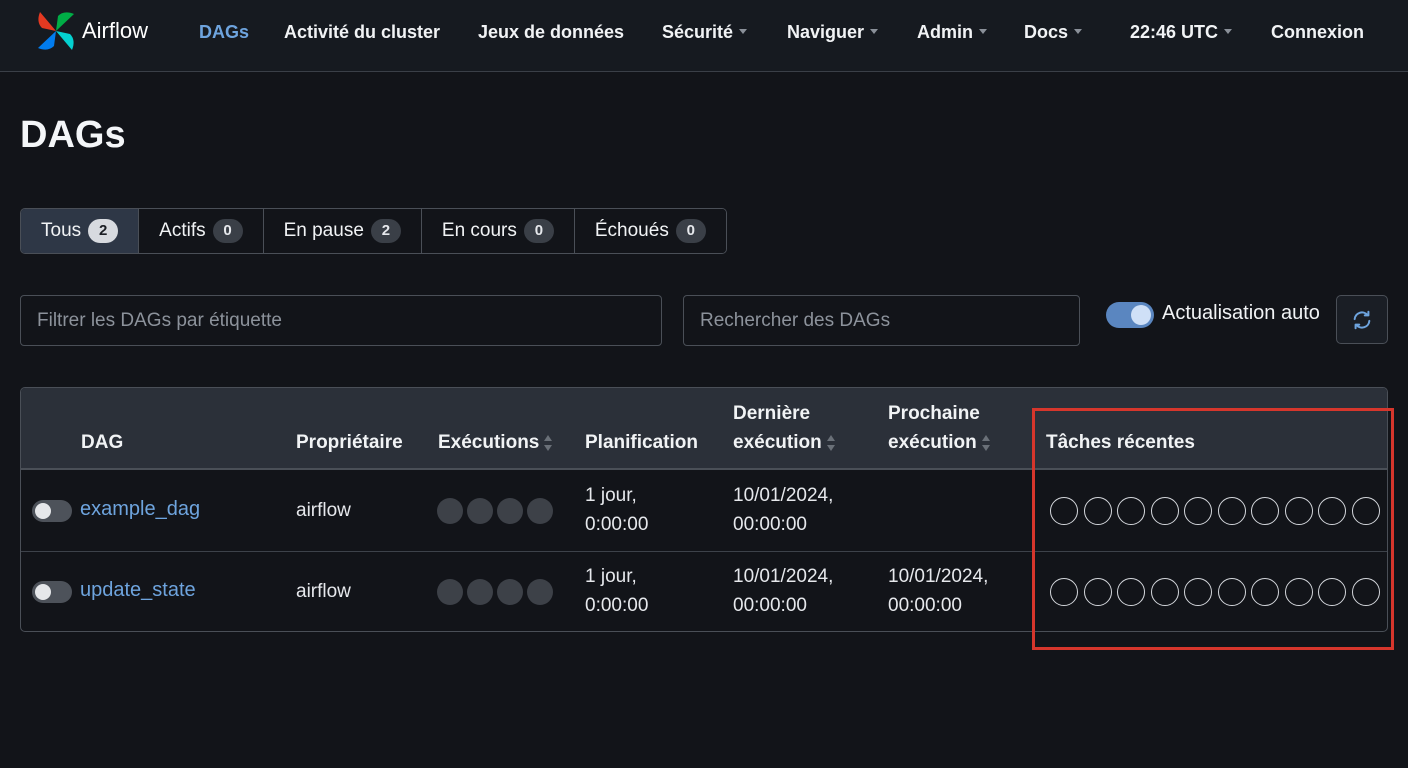 The image size is (1408, 768). I want to click on nav-time-label: 22:46 UTC, so click(1174, 32).